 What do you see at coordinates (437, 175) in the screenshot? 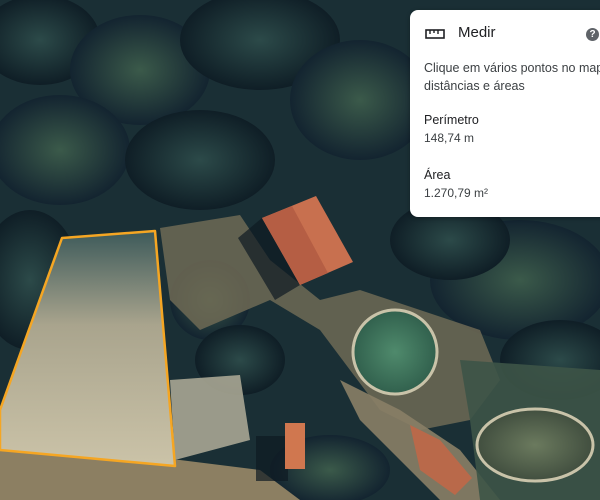
I see `area-label: Área` at bounding box center [437, 175].